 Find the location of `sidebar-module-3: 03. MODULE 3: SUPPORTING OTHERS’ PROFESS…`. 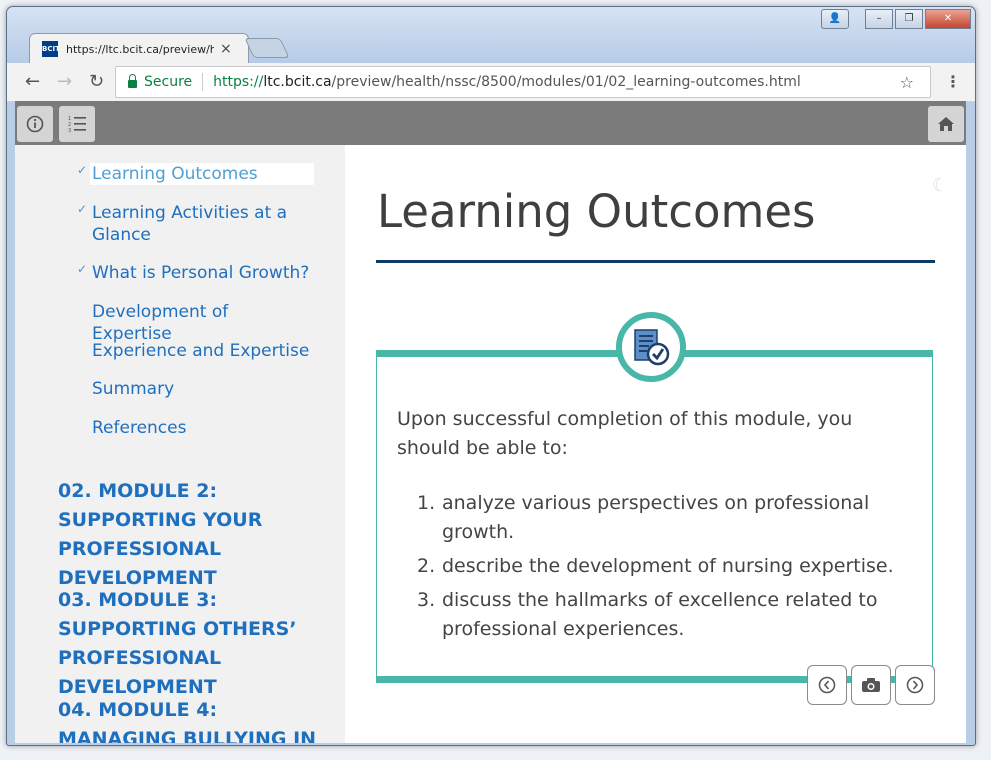

sidebar-module-3: 03. MODULE 3: SUPPORTING OTHERS’ PROFESS… is located at coordinates (198, 644).